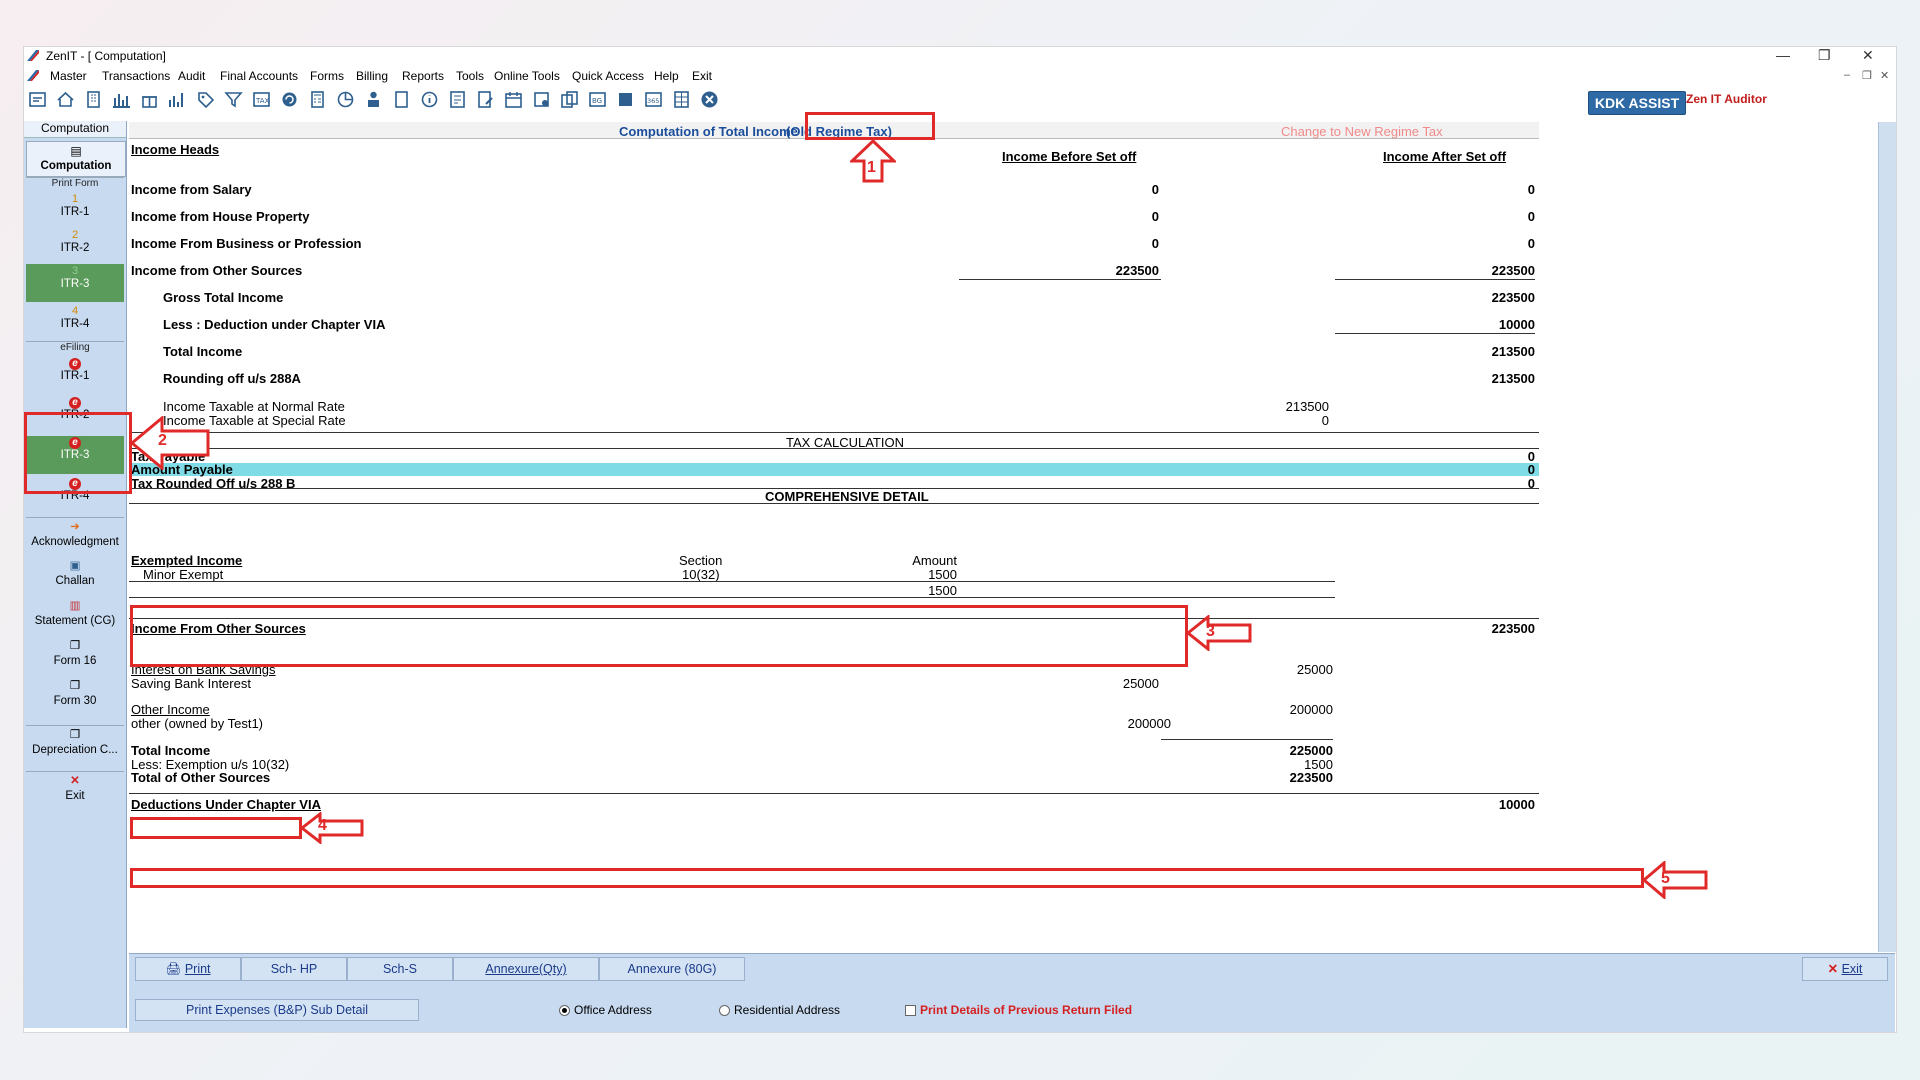 The image size is (1920, 1080). I want to click on menu-reports: Reports, so click(423, 76).